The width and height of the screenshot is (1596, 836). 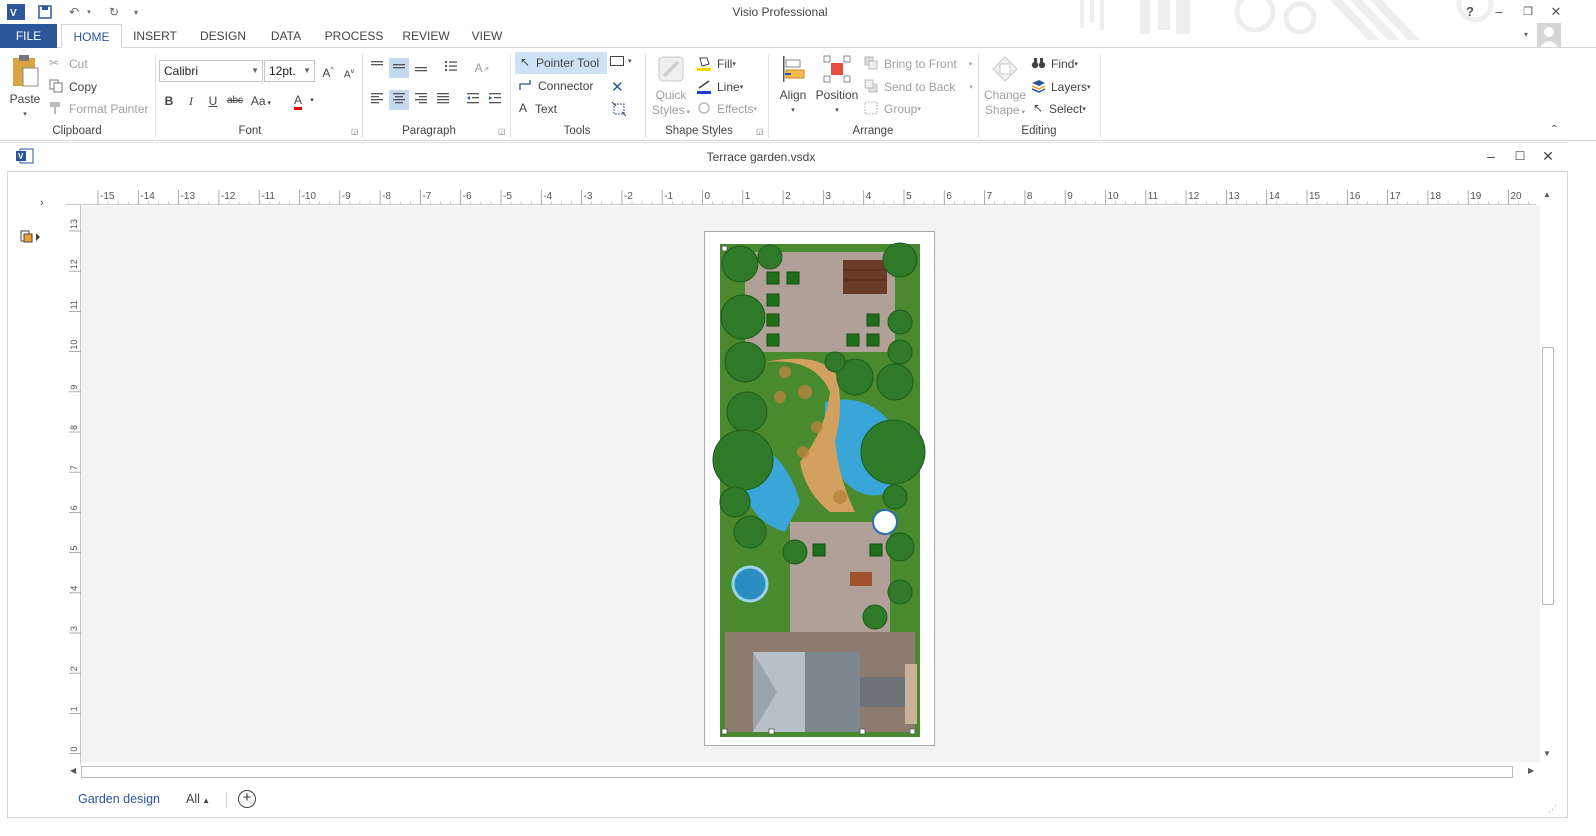 I want to click on bring-to-front-button: Bring to Front ▾, so click(x=918, y=64).